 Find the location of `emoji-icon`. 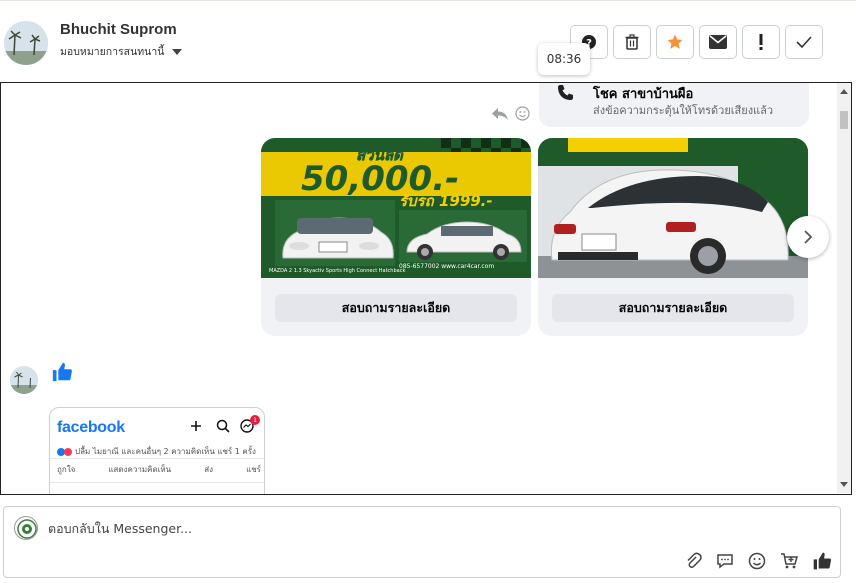

emoji-icon is located at coordinates (757, 561).